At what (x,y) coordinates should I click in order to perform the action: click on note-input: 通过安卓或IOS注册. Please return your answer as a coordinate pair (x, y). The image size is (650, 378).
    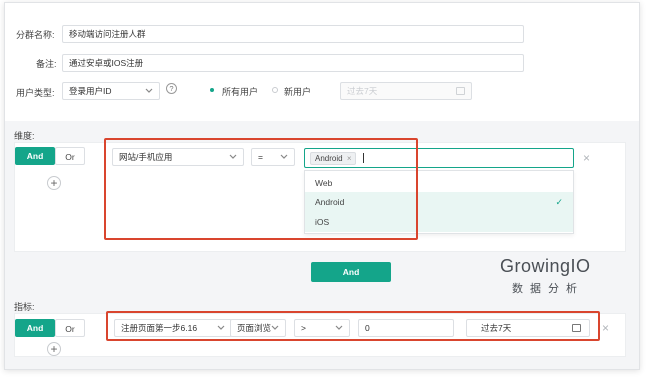
    Looking at the image, I should click on (293, 63).